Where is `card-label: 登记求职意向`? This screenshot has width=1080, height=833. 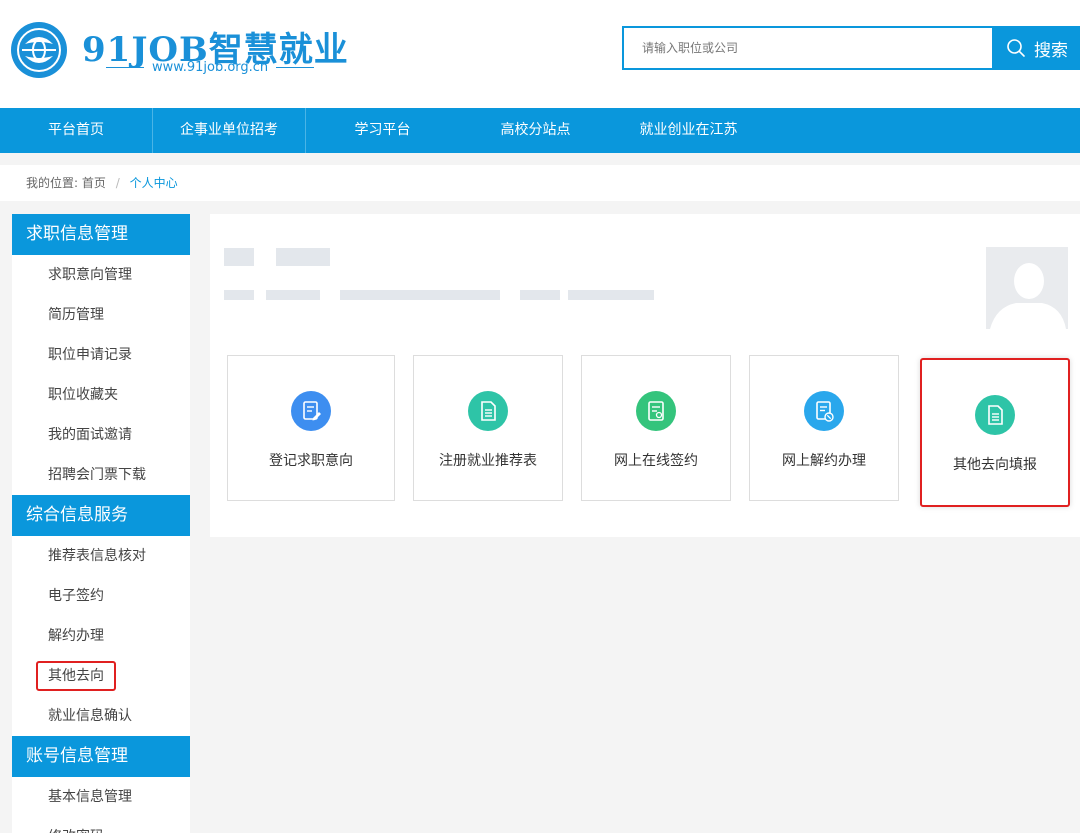 card-label: 登记求职意向 is located at coordinates (311, 461).